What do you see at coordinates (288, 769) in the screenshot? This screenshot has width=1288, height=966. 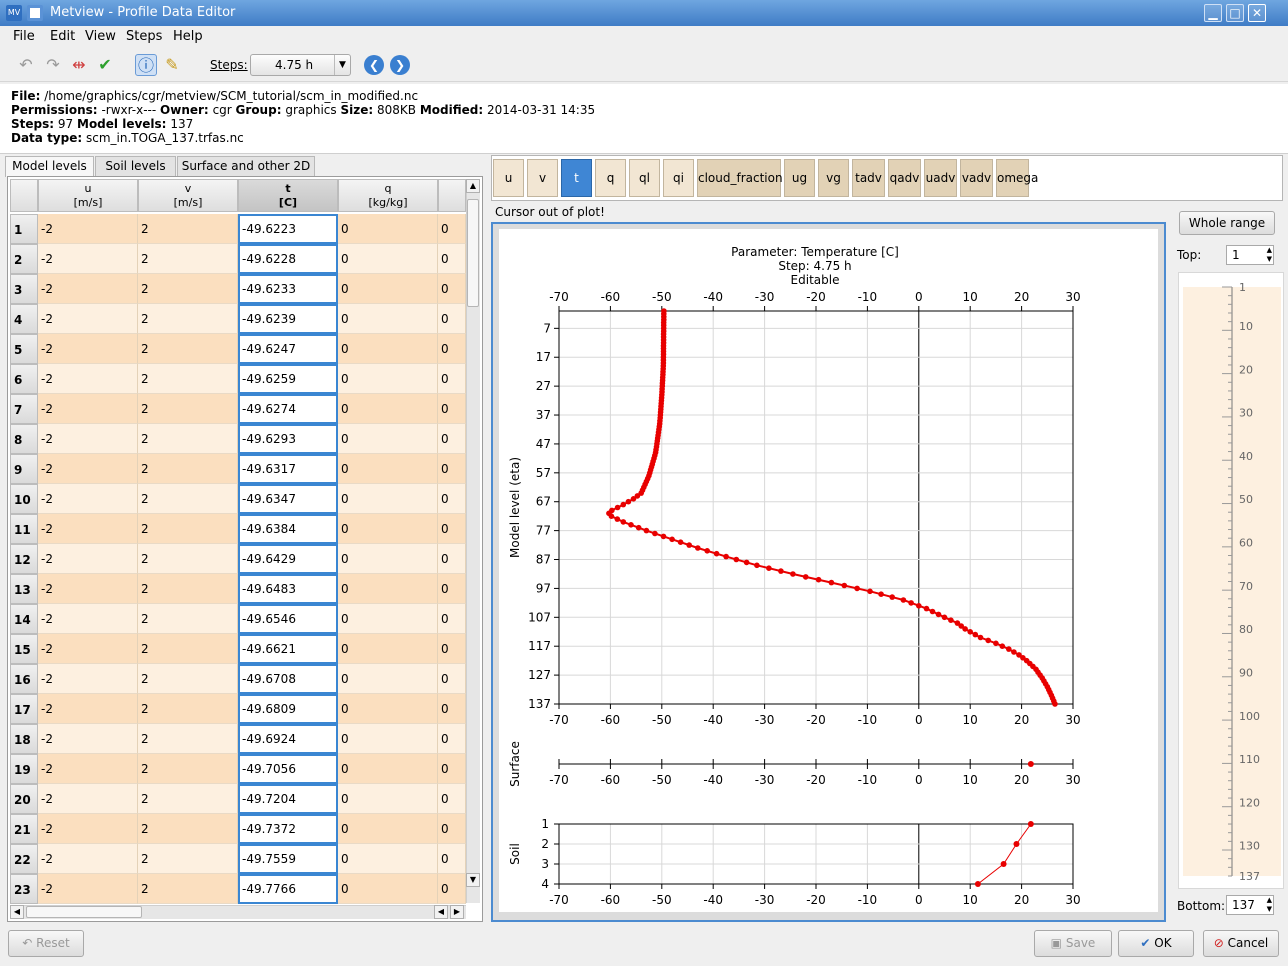 I see `table-cell: -49.7056` at bounding box center [288, 769].